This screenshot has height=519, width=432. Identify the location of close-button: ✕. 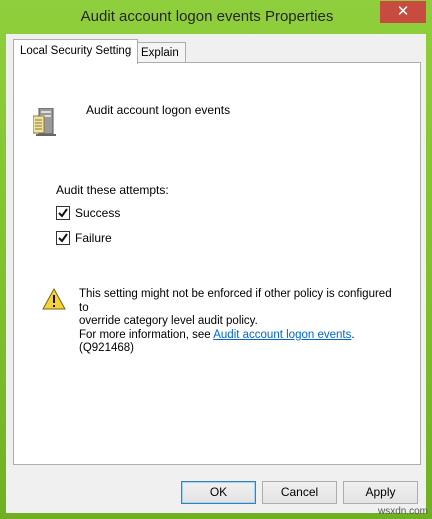
(403, 12).